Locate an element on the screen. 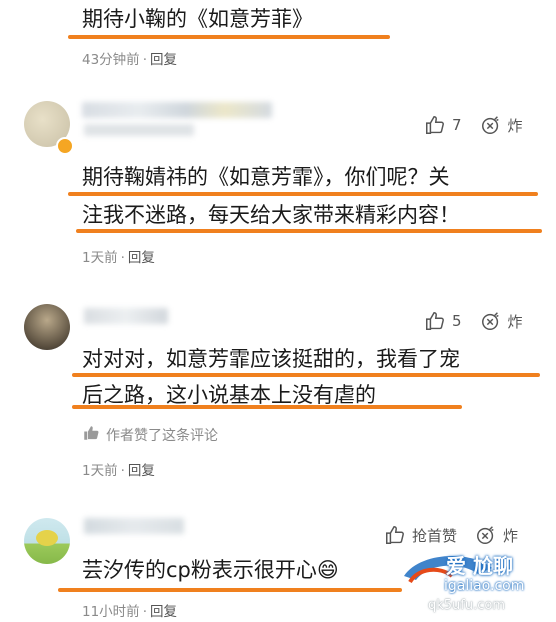  comment-4-share-label: 炸 is located at coordinates (510, 535).